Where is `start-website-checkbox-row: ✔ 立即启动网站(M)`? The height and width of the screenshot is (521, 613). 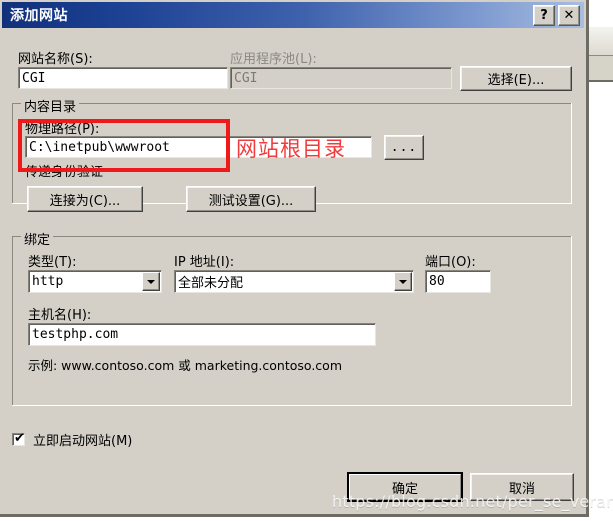
start-website-checkbox-row: ✔ 立即启动网站(M) is located at coordinates (72, 439).